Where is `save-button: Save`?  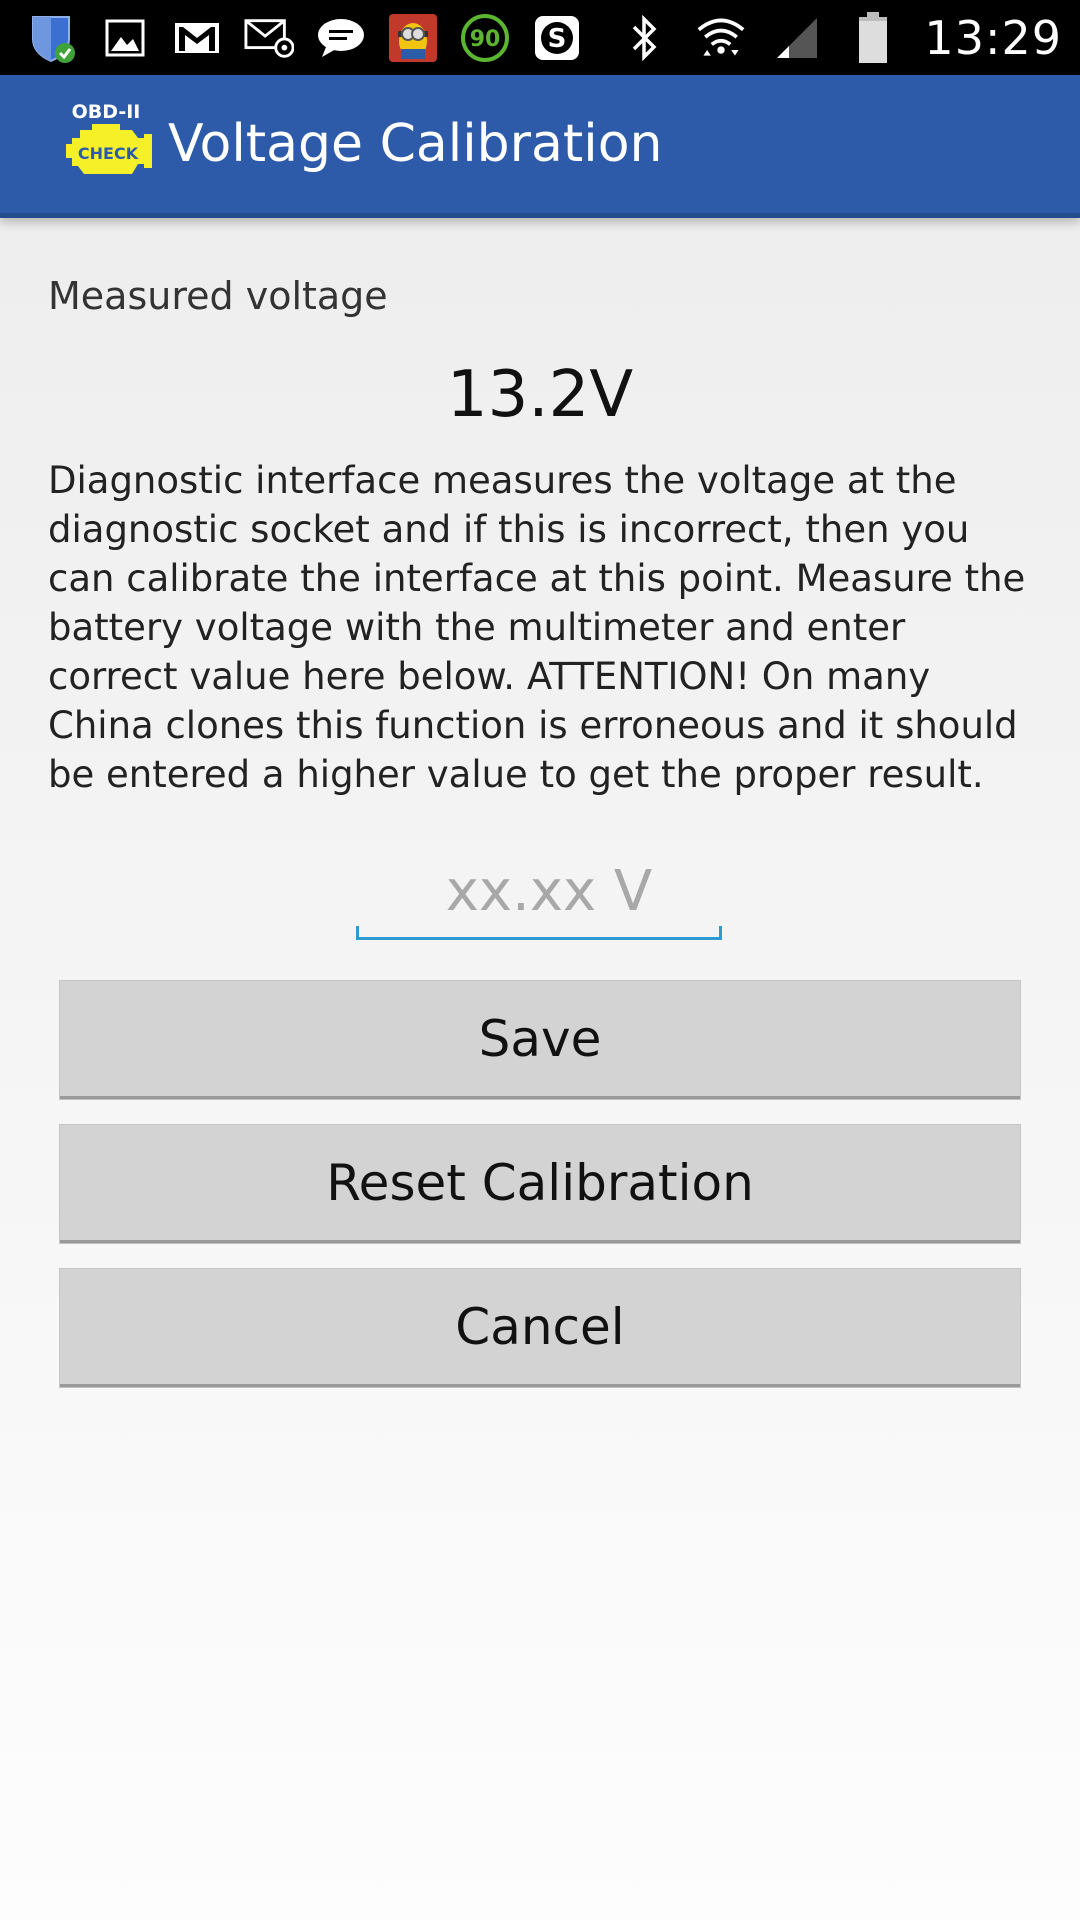 save-button: Save is located at coordinates (540, 1040).